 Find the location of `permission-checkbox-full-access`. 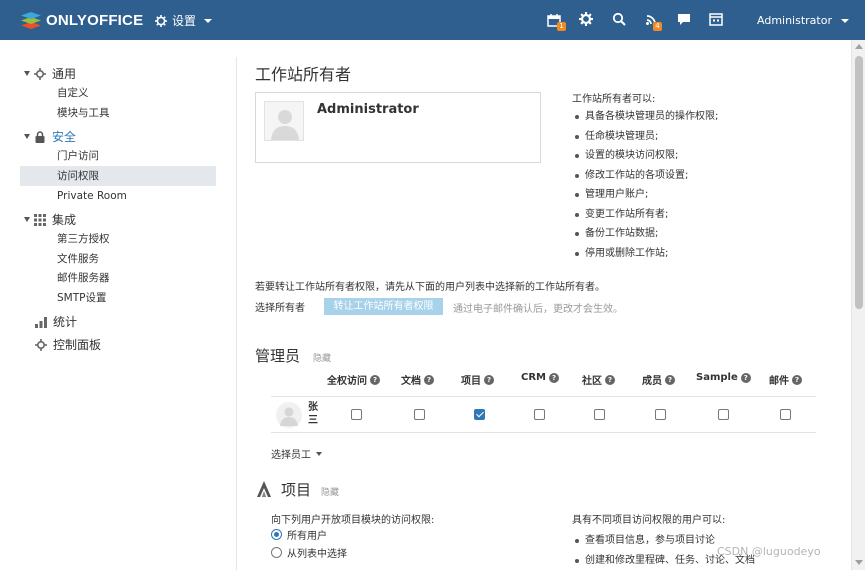

permission-checkbox-full-access is located at coordinates (356, 414).